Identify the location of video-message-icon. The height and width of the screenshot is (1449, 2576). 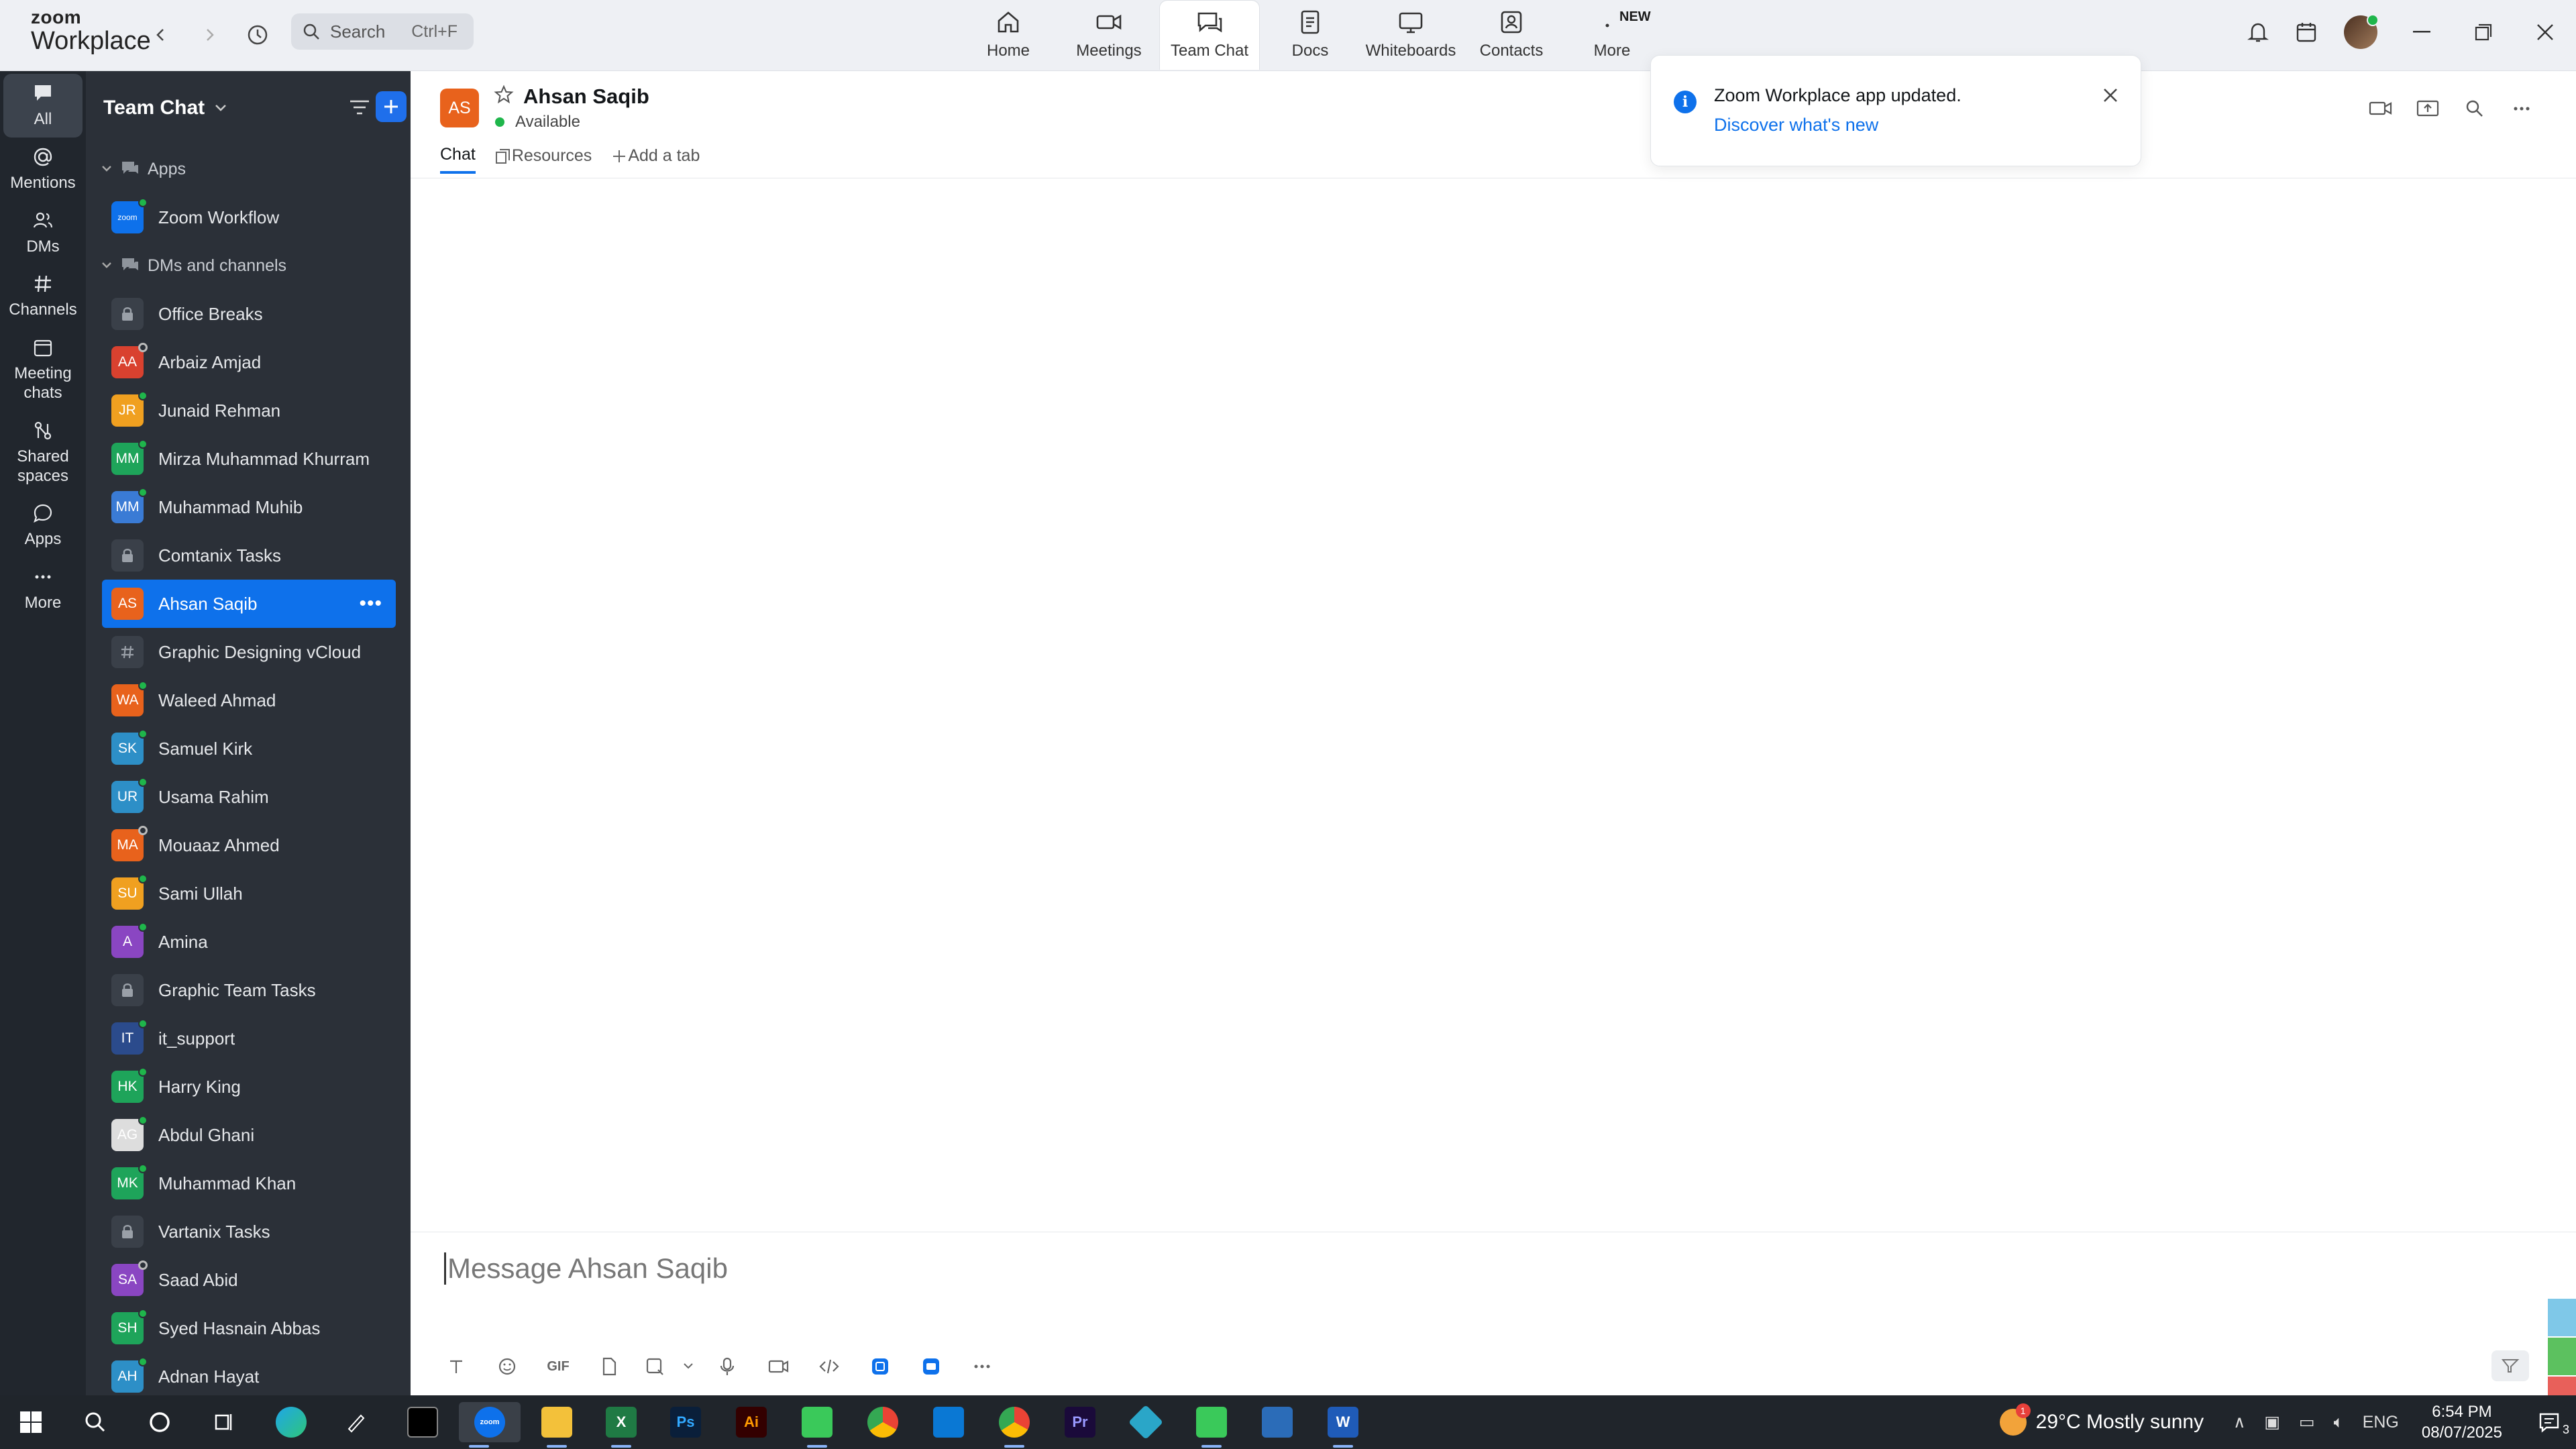
(778, 1366).